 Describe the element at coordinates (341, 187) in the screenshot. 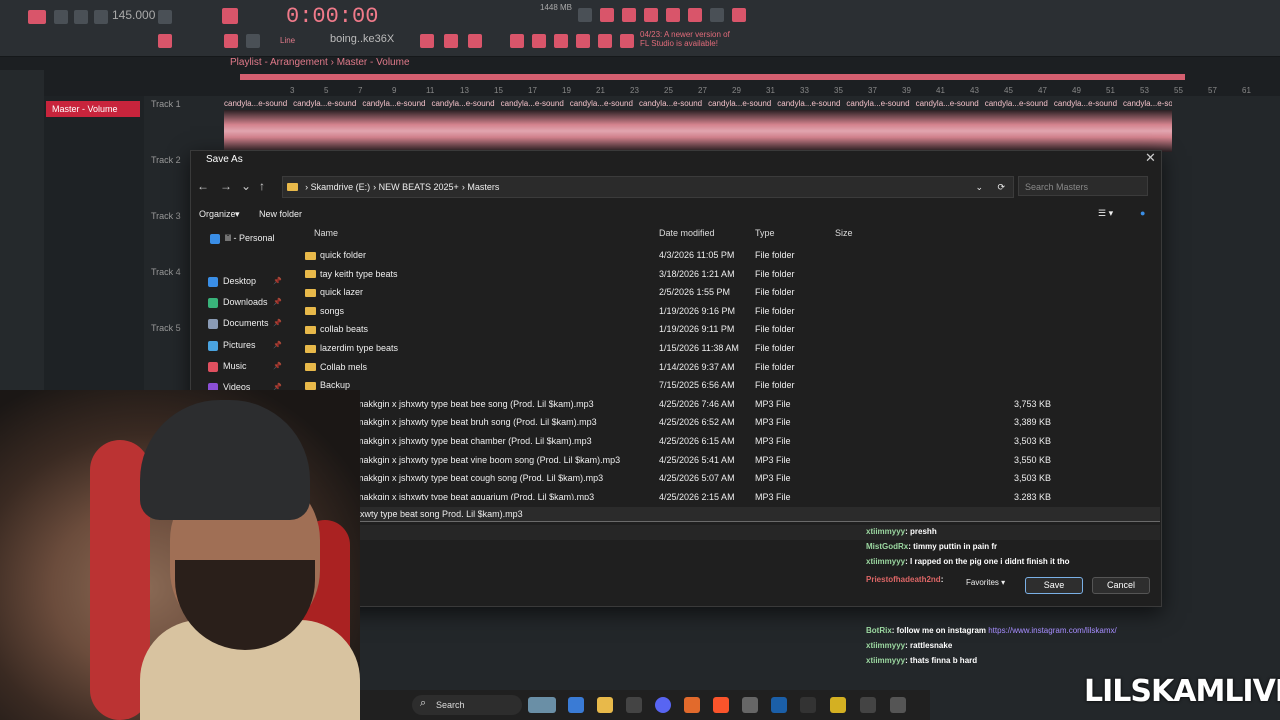

I see `path-segment-drive: Skamdrive (E:)` at that location.